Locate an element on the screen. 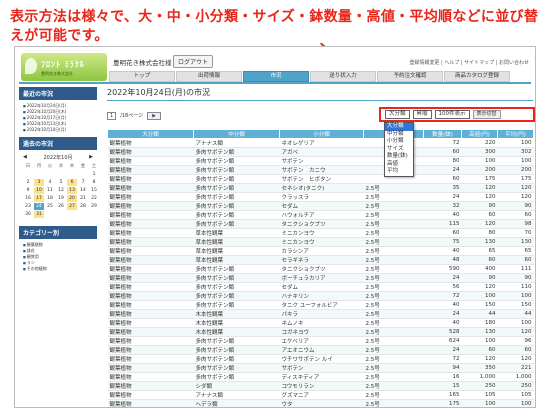 The image size is (554, 416). sort-key-dropdown: 大分類 中分類 小分類 サイズ 数量(鉢) 高値 平均 is located at coordinates (399, 149).